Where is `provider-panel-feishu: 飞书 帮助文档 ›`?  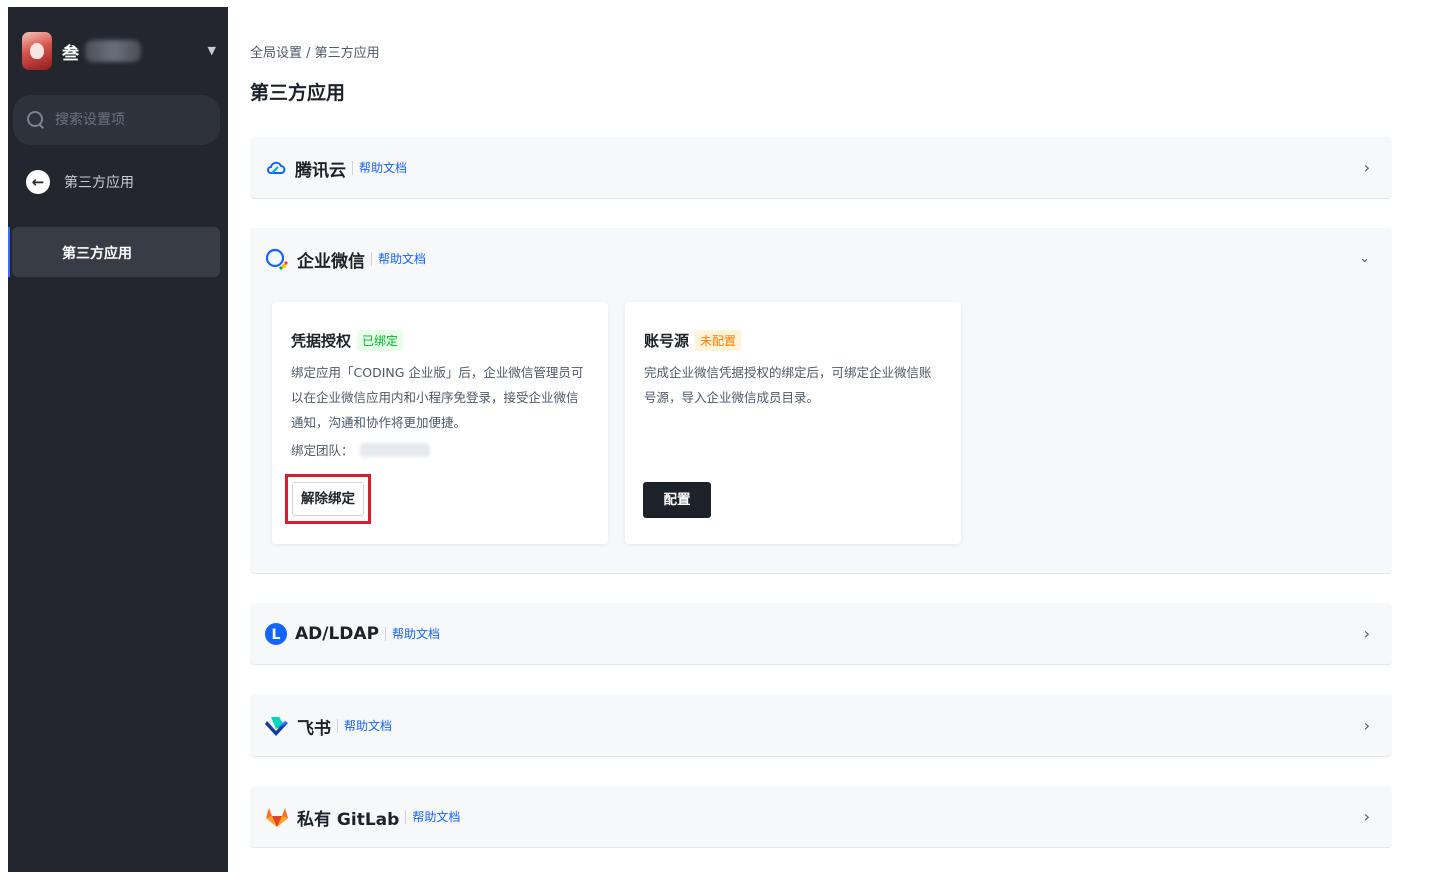
provider-panel-feishu: 飞书 帮助文档 › is located at coordinates (821, 726).